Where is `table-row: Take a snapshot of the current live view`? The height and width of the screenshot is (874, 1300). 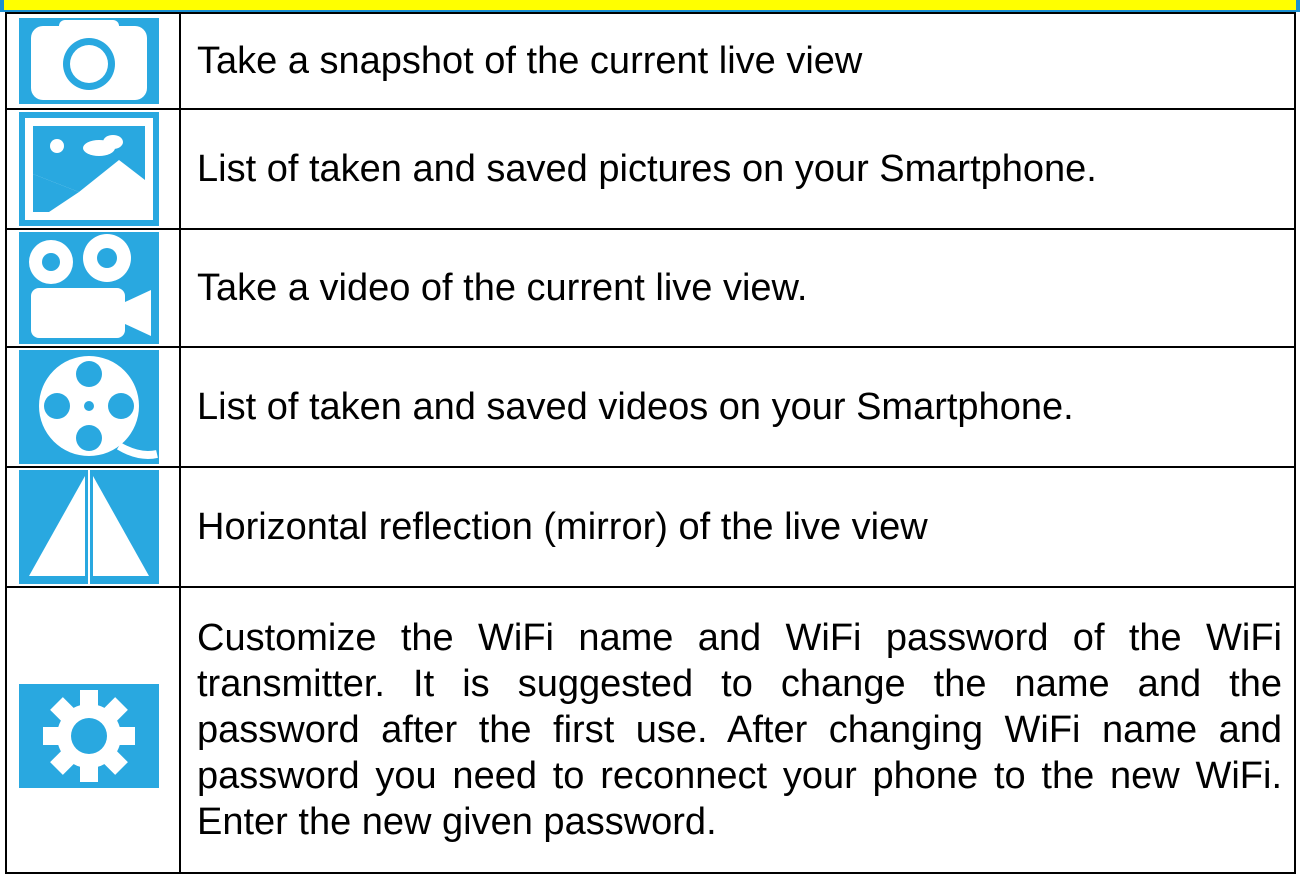 table-row: Take a snapshot of the current live view is located at coordinates (650, 61).